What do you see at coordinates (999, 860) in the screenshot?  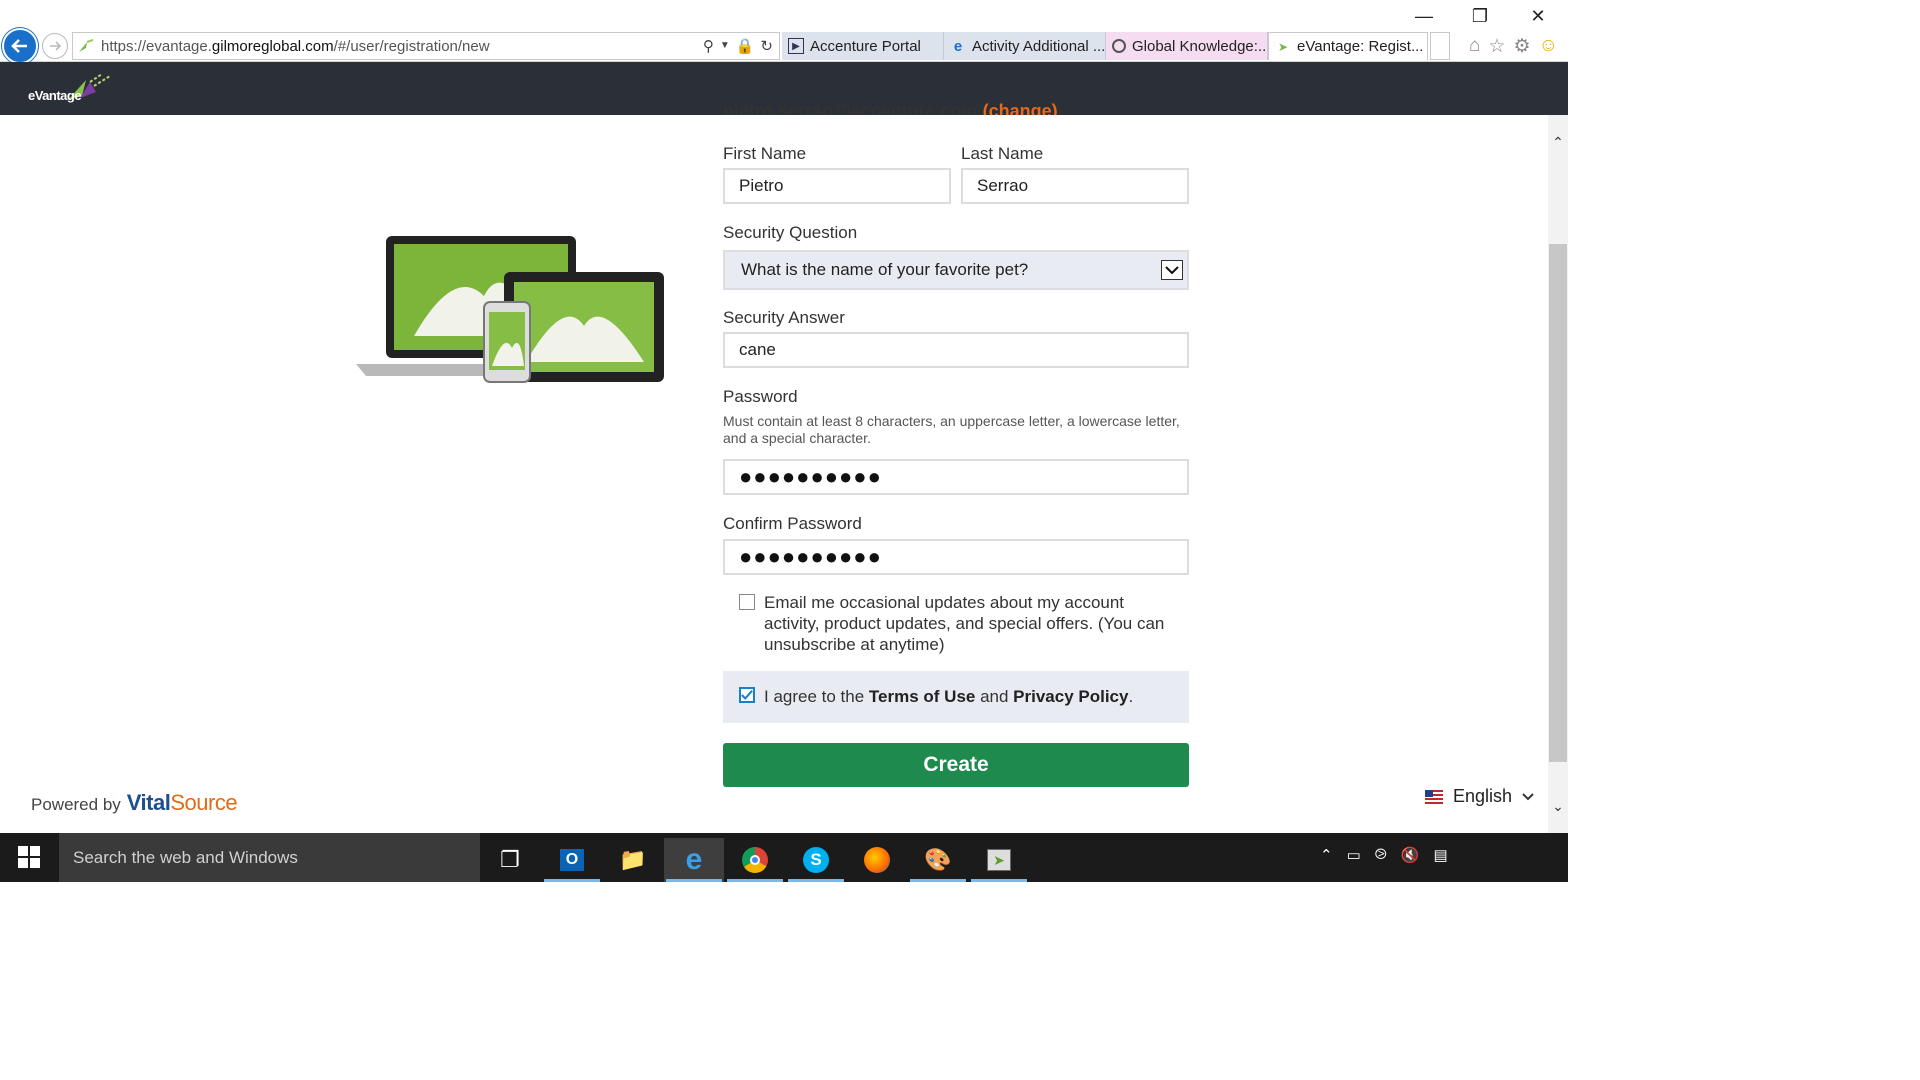 I see `evantage-app-icon: ➤` at bounding box center [999, 860].